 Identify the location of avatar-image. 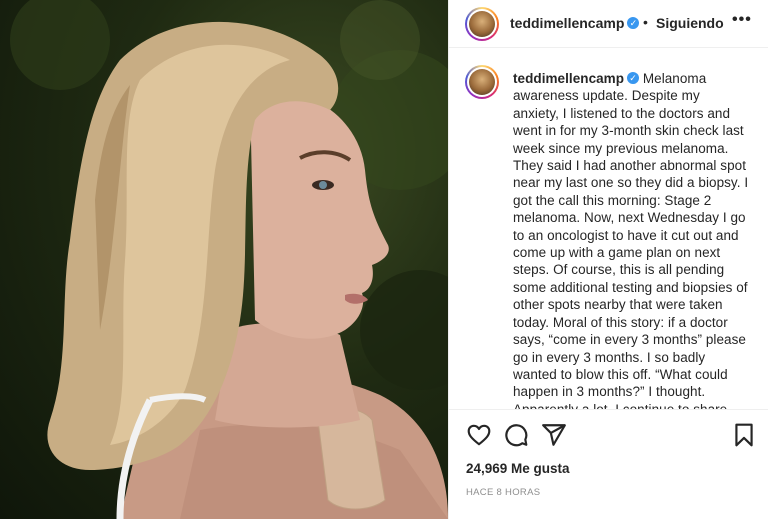
(482, 24).